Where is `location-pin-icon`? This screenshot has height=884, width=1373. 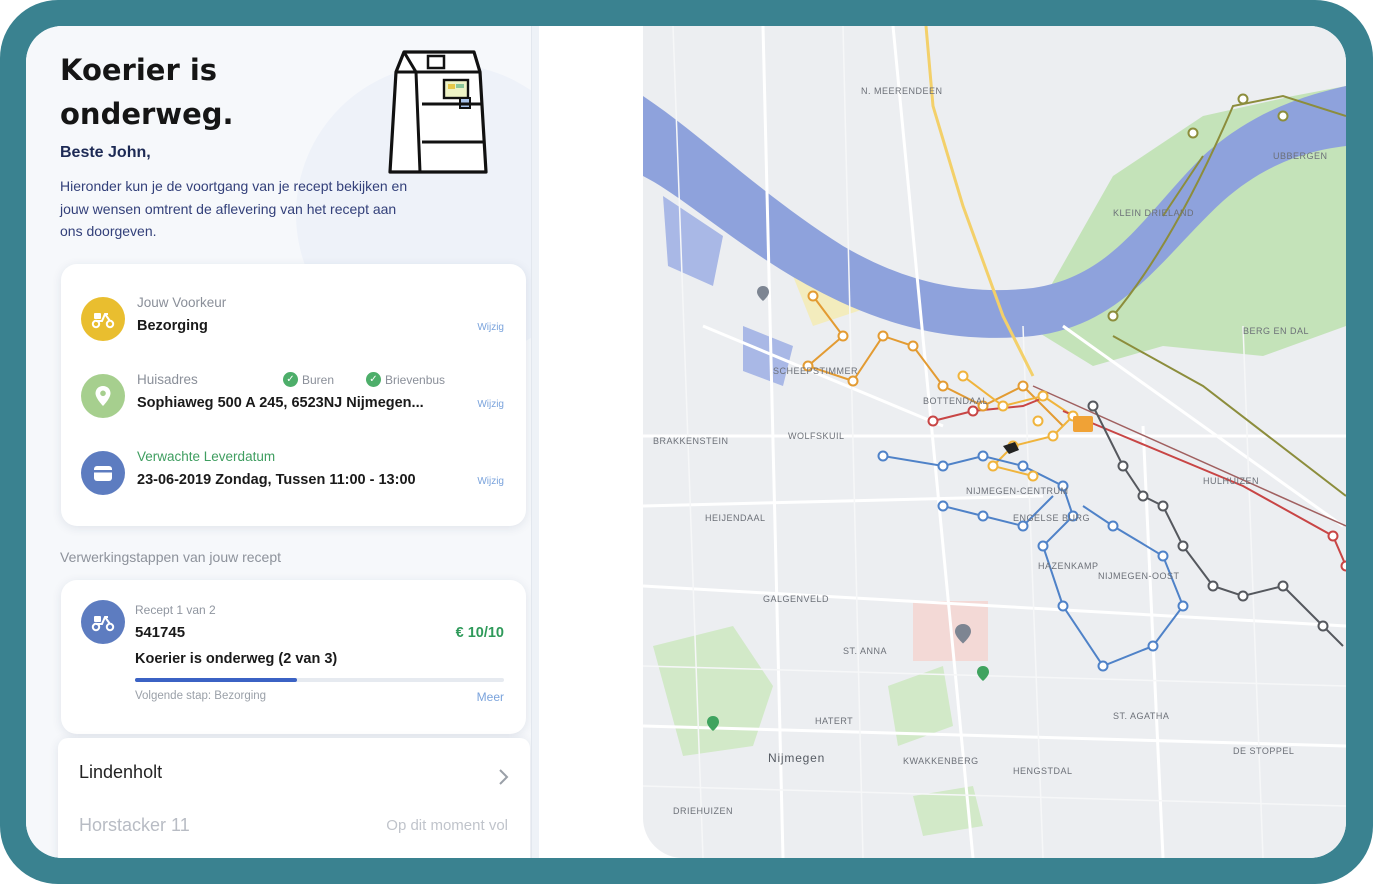 location-pin-icon is located at coordinates (103, 396).